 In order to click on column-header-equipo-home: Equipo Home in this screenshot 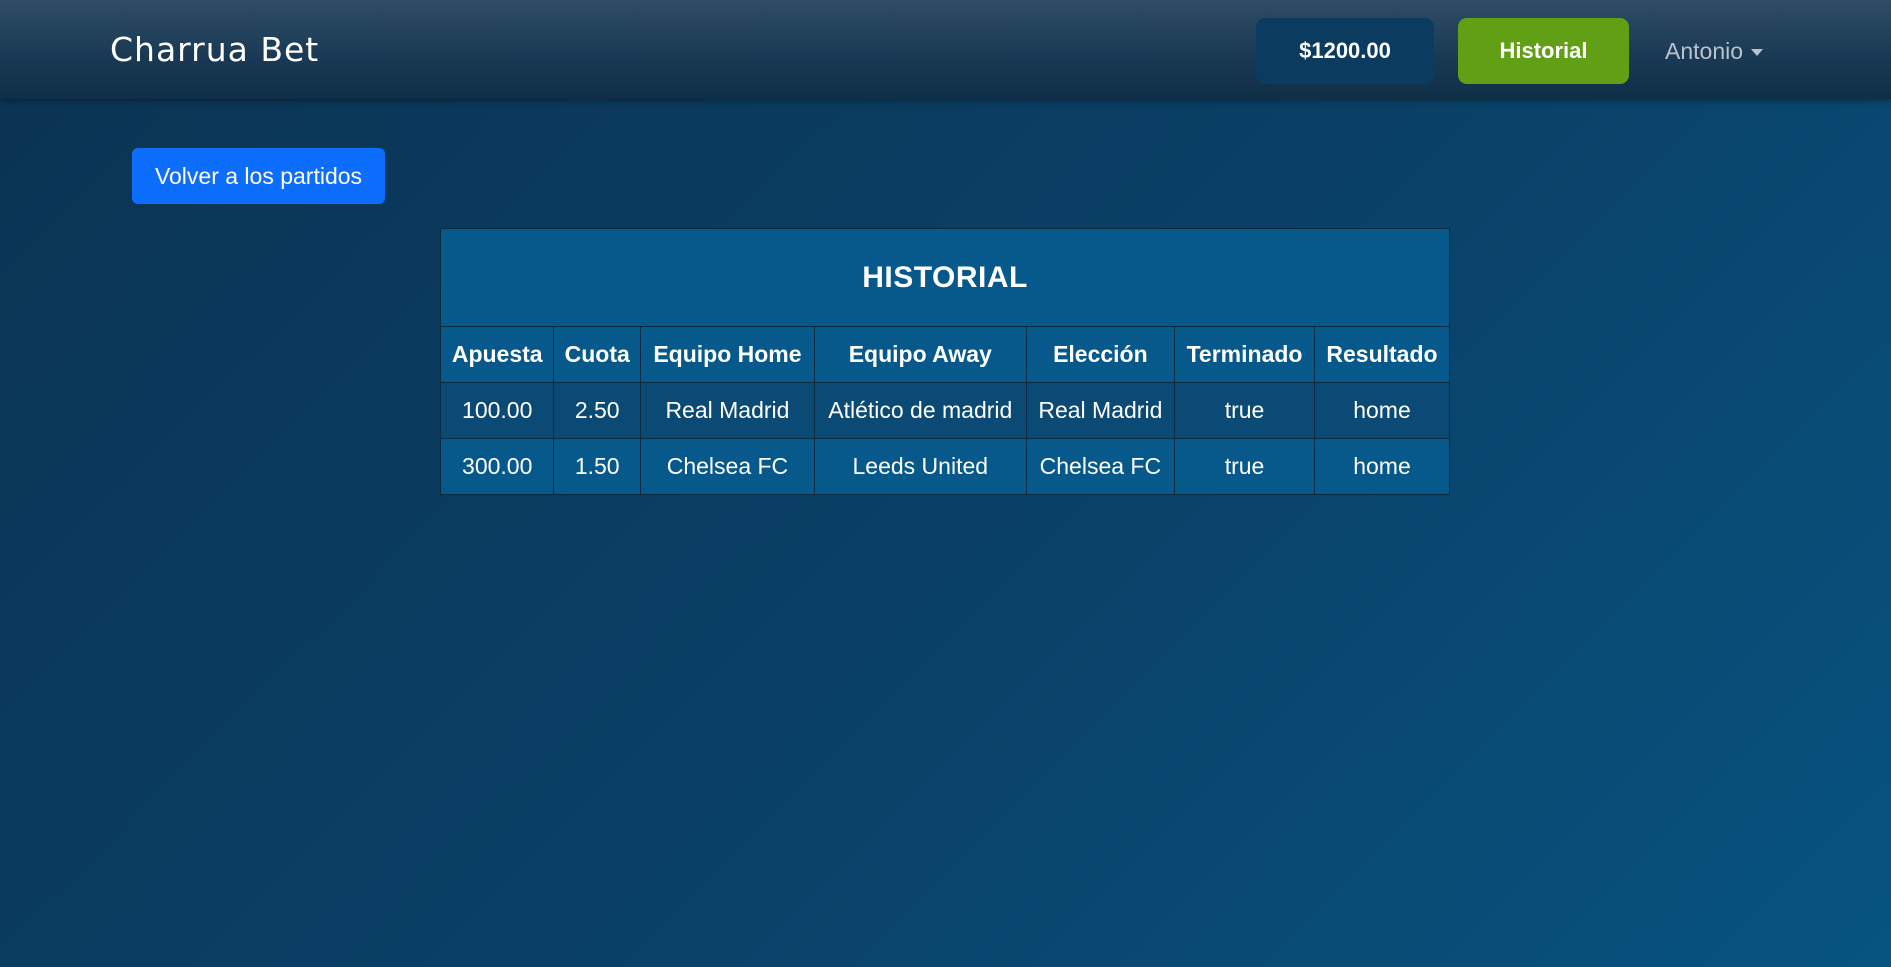, I will do `click(727, 354)`.